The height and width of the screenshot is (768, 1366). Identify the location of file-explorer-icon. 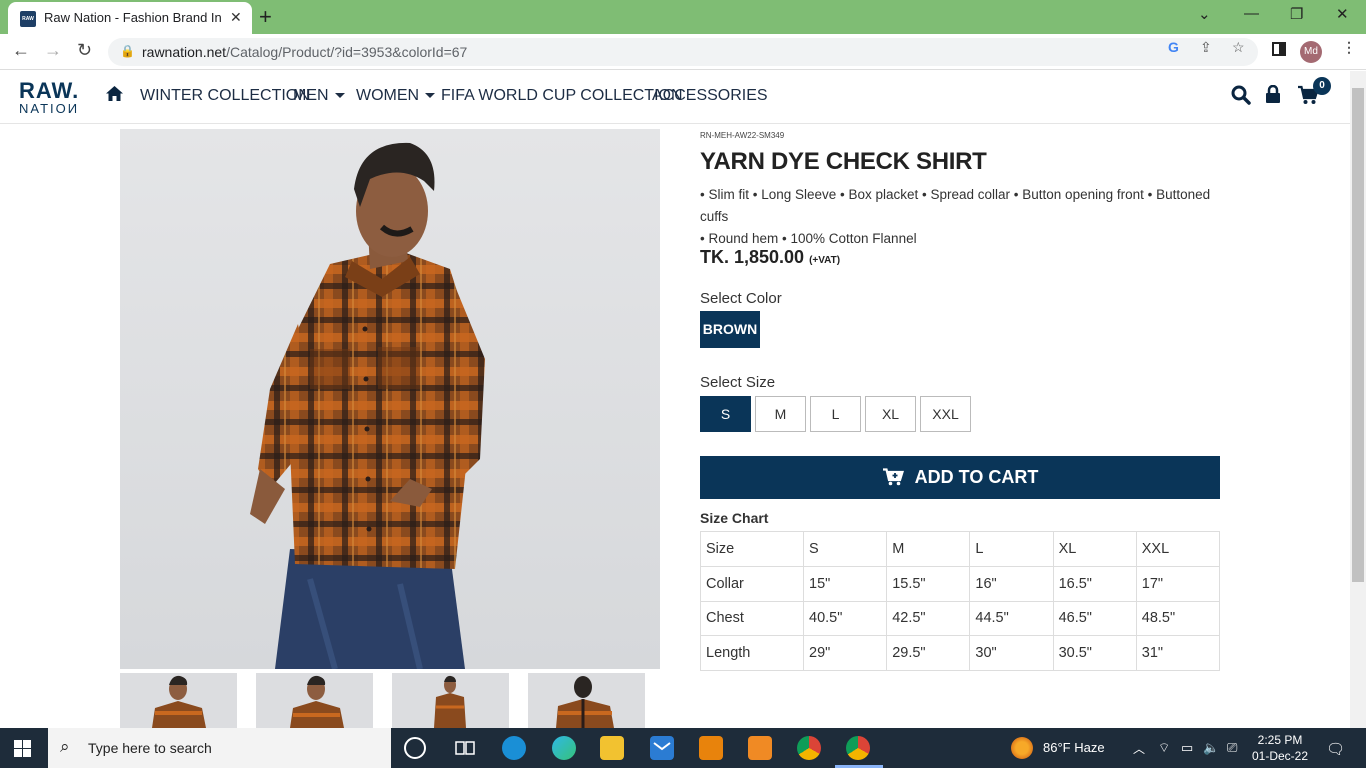
(612, 748).